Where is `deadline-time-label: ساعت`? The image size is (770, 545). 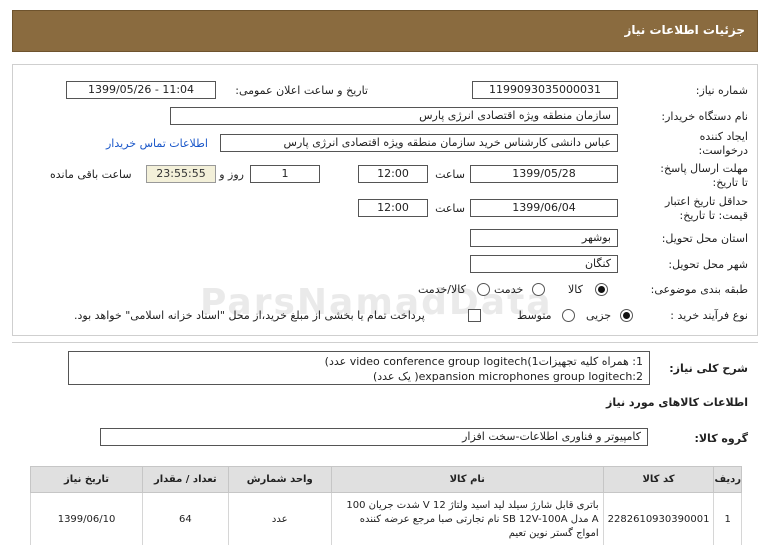 deadline-time-label: ساعت is located at coordinates (450, 174).